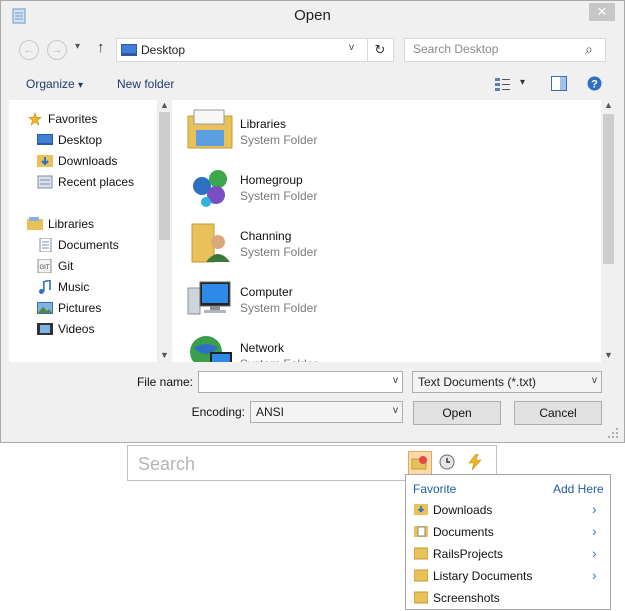 The width and height of the screenshot is (625, 611). I want to click on organize-button: Organize ▾, so click(54, 84).